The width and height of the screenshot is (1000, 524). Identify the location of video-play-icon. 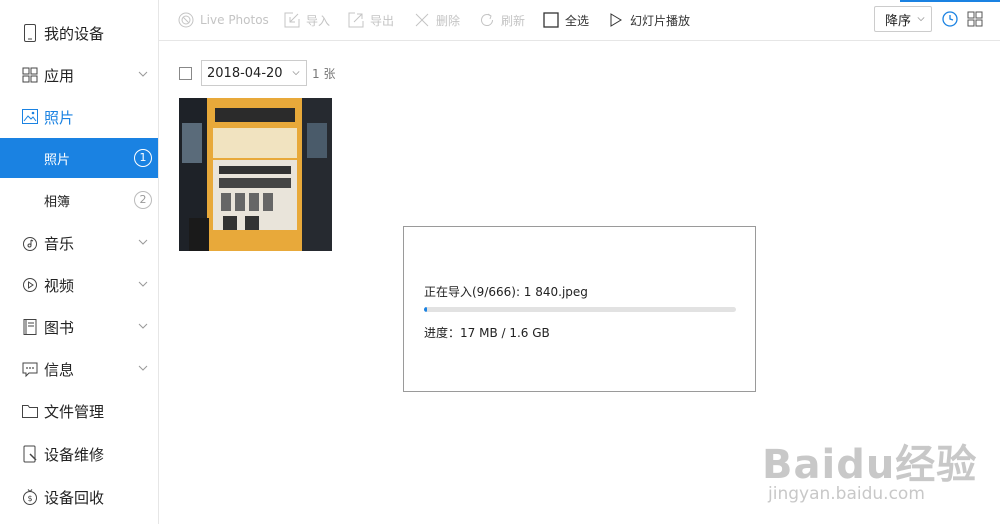
(30, 285).